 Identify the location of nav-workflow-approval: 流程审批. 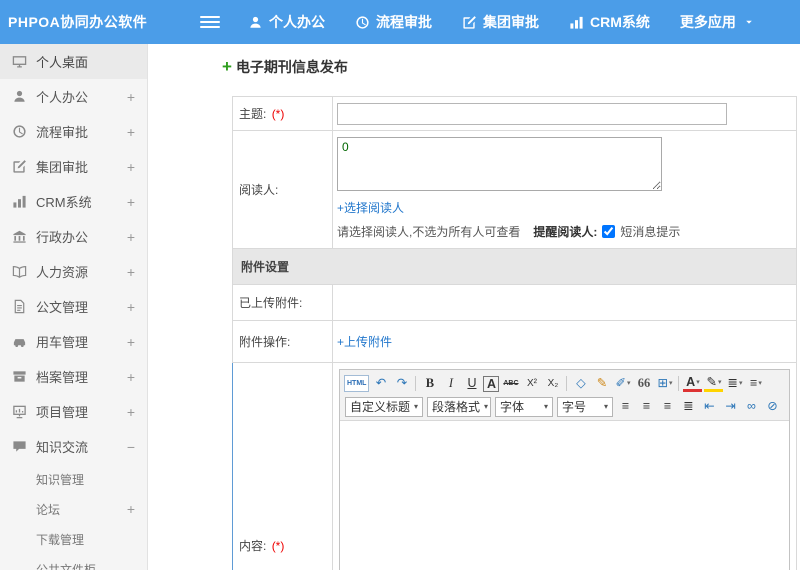
(393, 22).